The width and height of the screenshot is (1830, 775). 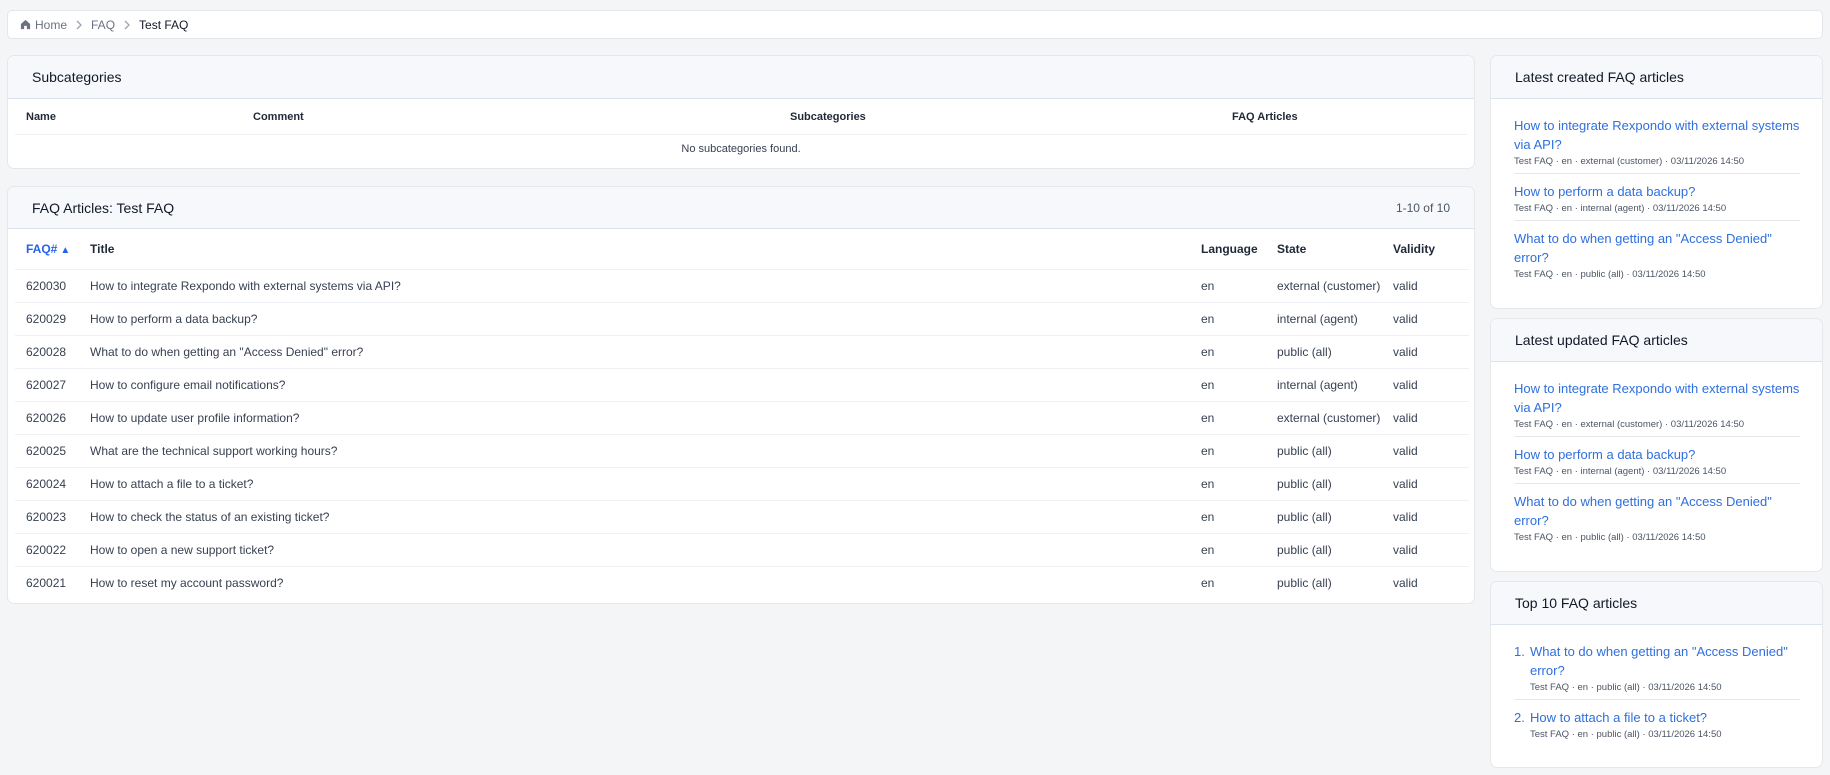 I want to click on sort-ascending-icon: ▲, so click(x=65, y=250).